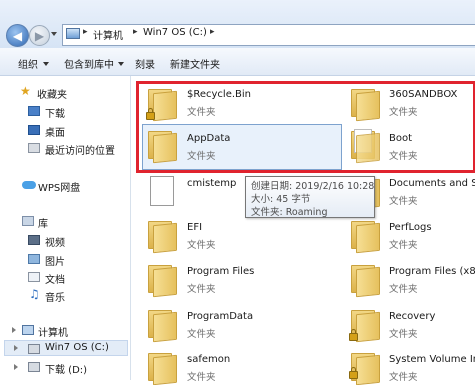 This screenshot has width=475, height=385. I want to click on sidebar-item-drive-d: 下载 (D:), so click(66, 368).